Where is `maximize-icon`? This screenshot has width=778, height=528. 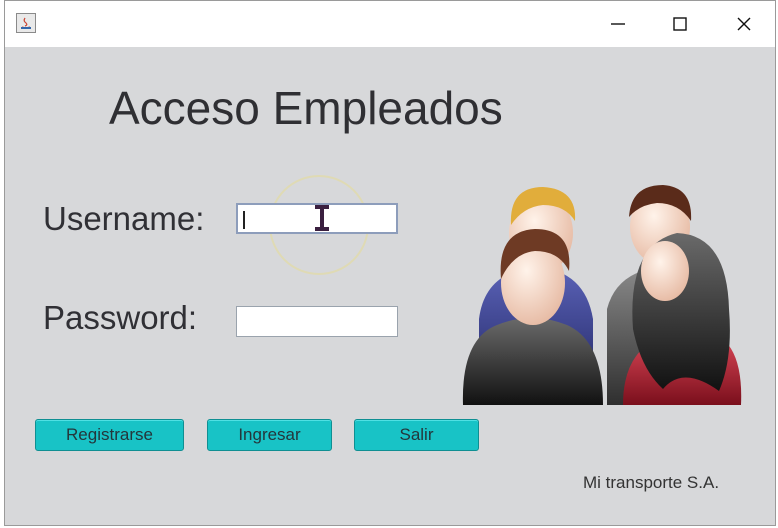 maximize-icon is located at coordinates (680, 24).